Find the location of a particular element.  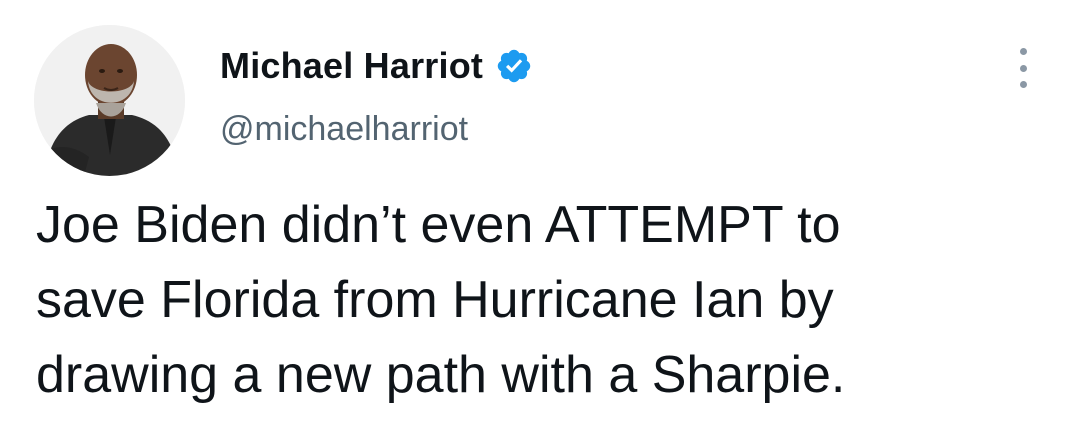

name-row: Michael Harriot is located at coordinates (376, 66).